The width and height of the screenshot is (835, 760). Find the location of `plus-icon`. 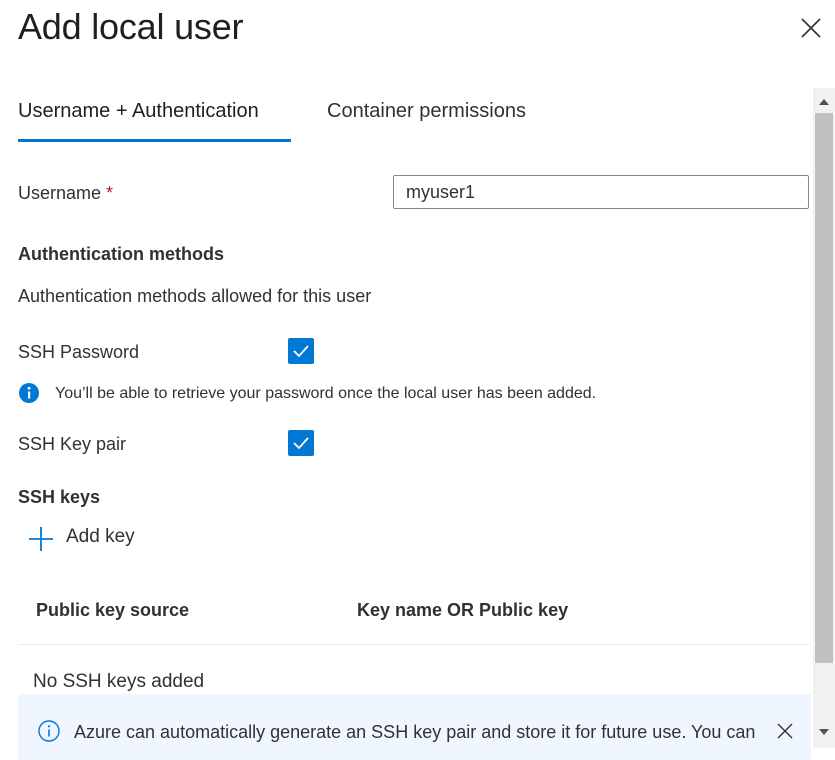

plus-icon is located at coordinates (41, 539).